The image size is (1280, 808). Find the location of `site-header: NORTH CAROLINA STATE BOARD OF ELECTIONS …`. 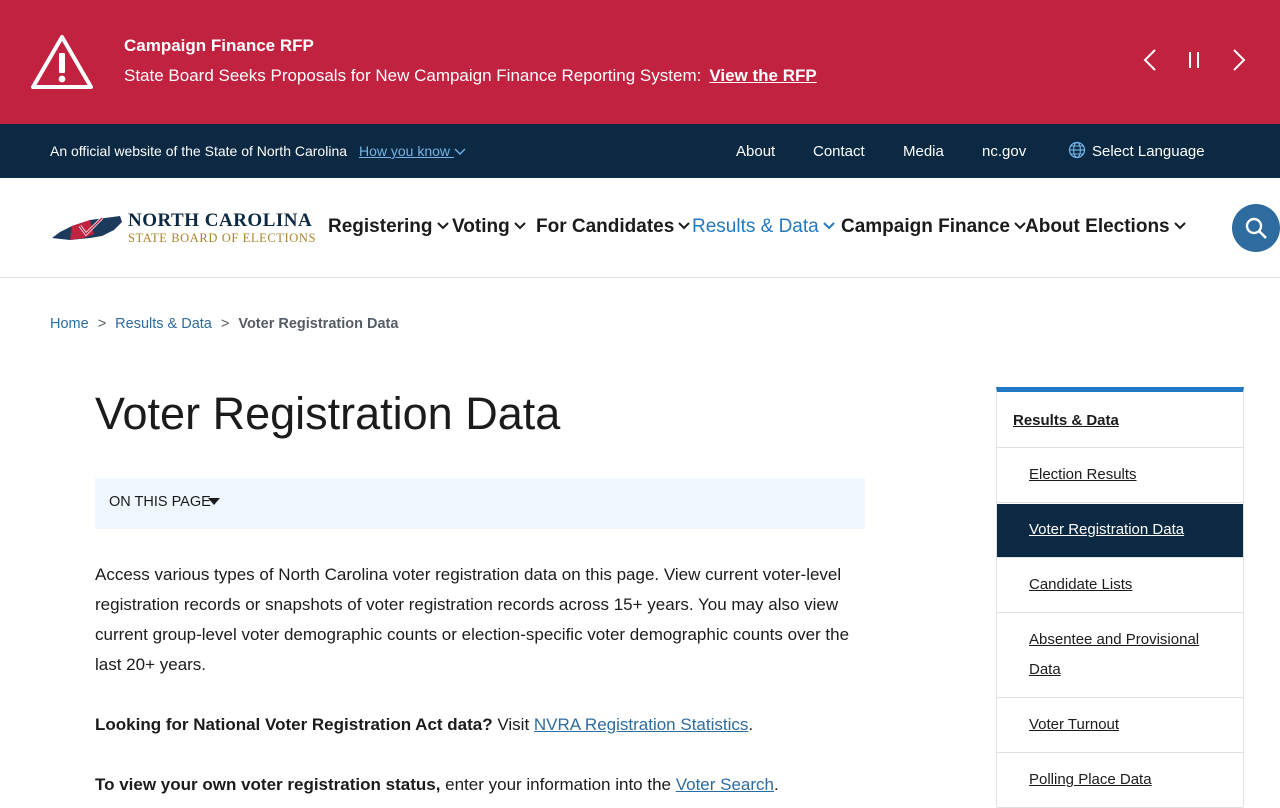

site-header: NORTH CAROLINA STATE BOARD OF ELECTIONS … is located at coordinates (640, 228).